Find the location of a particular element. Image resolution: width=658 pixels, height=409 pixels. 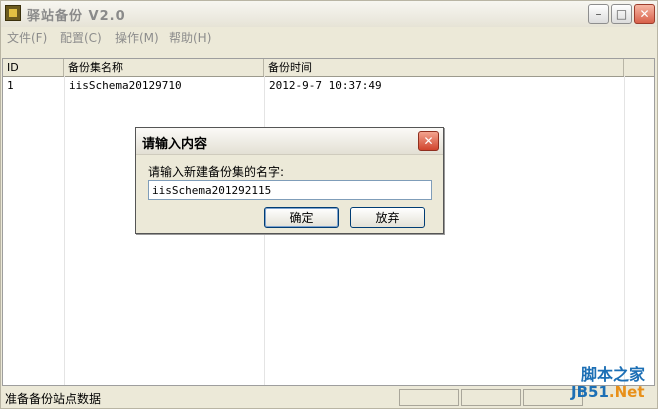

column-header-filler is located at coordinates (639, 67).